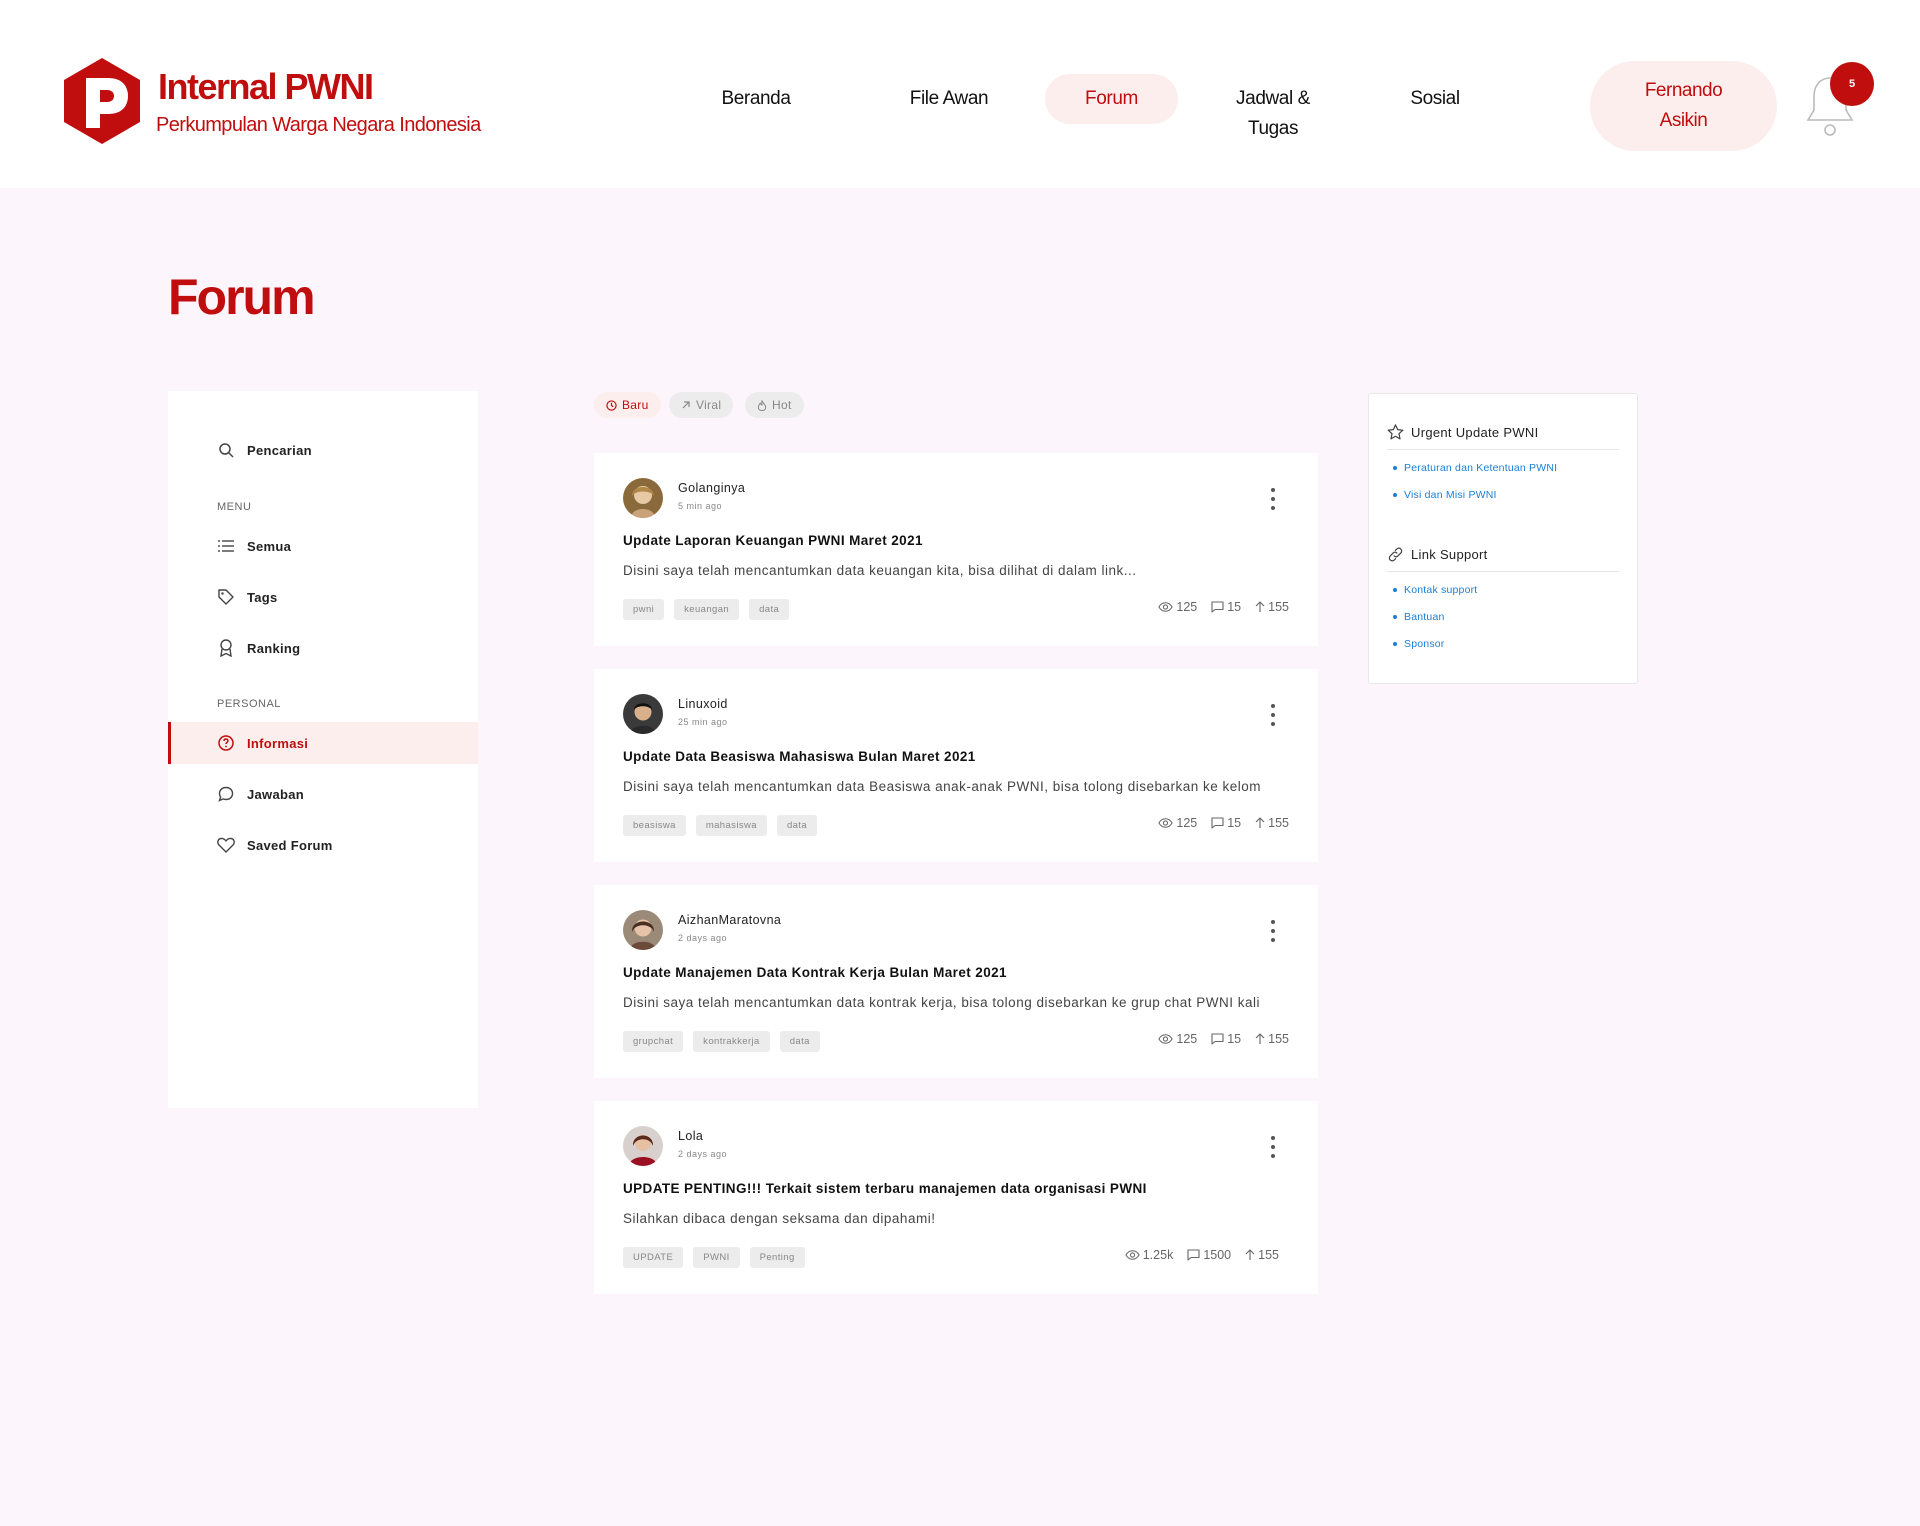 The width and height of the screenshot is (1920, 1526). I want to click on arrow-up-right-icon, so click(686, 405).